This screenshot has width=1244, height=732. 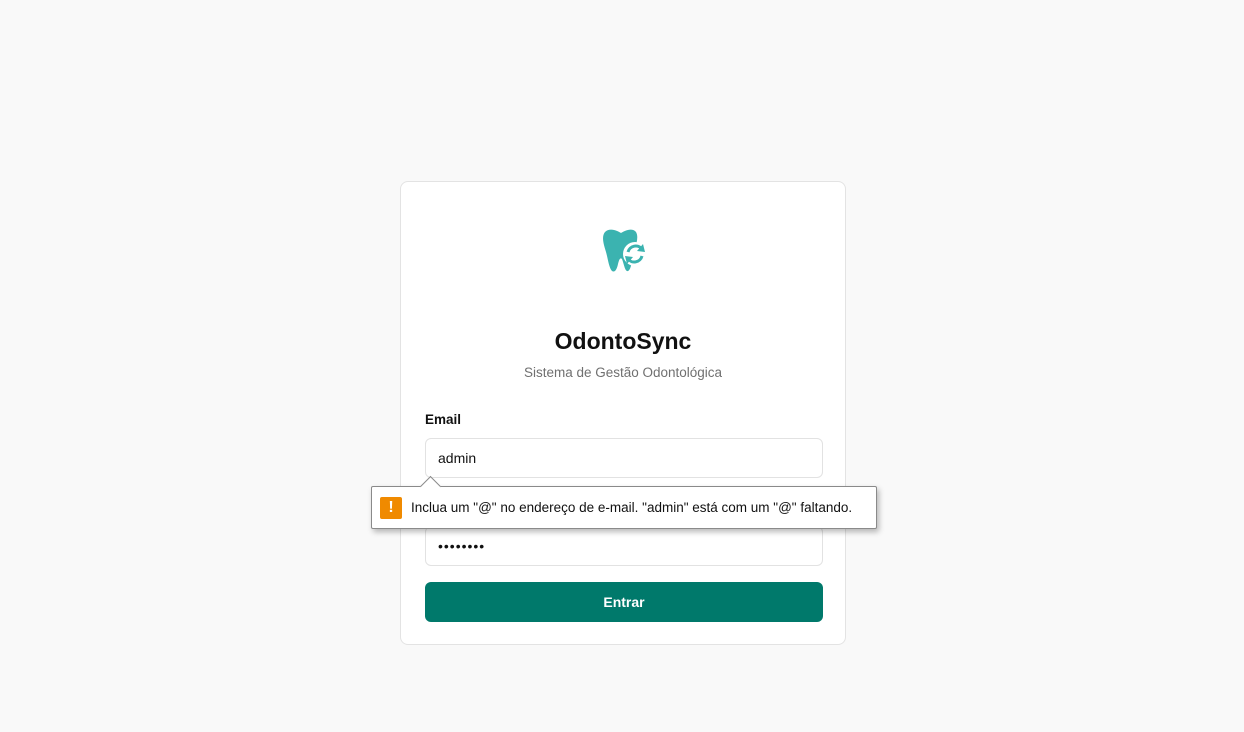 I want to click on email-field, so click(x=624, y=458).